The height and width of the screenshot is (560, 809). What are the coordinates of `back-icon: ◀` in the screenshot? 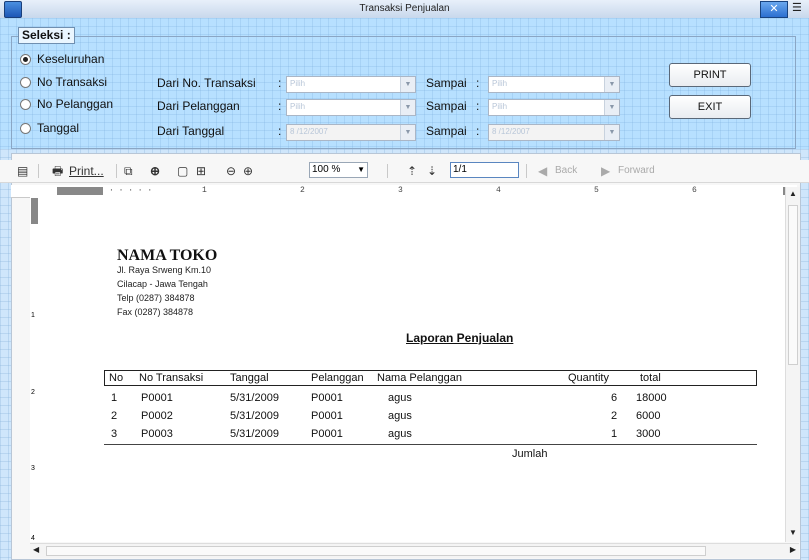 It's located at (542, 171).